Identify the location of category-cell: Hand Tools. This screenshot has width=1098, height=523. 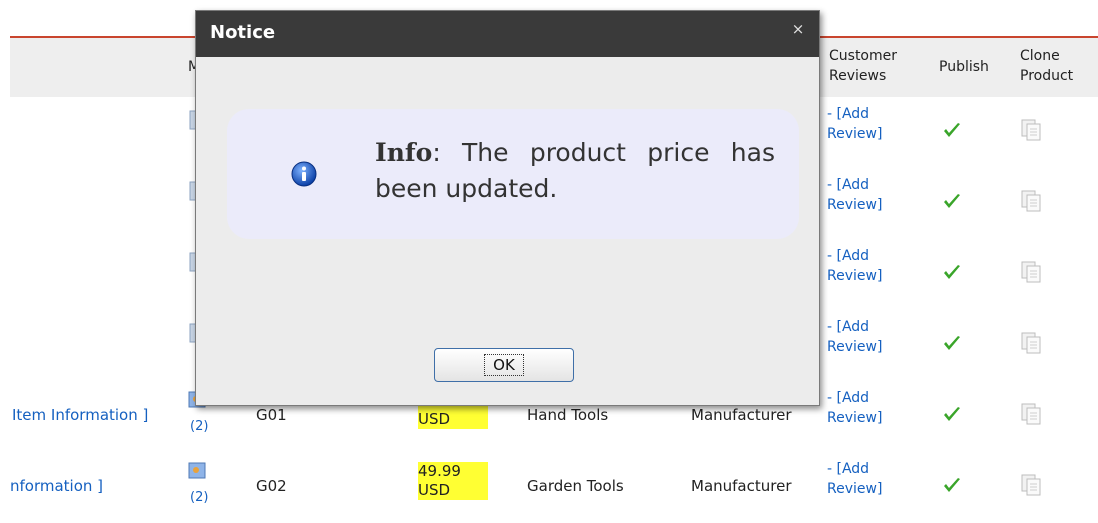
(568, 415).